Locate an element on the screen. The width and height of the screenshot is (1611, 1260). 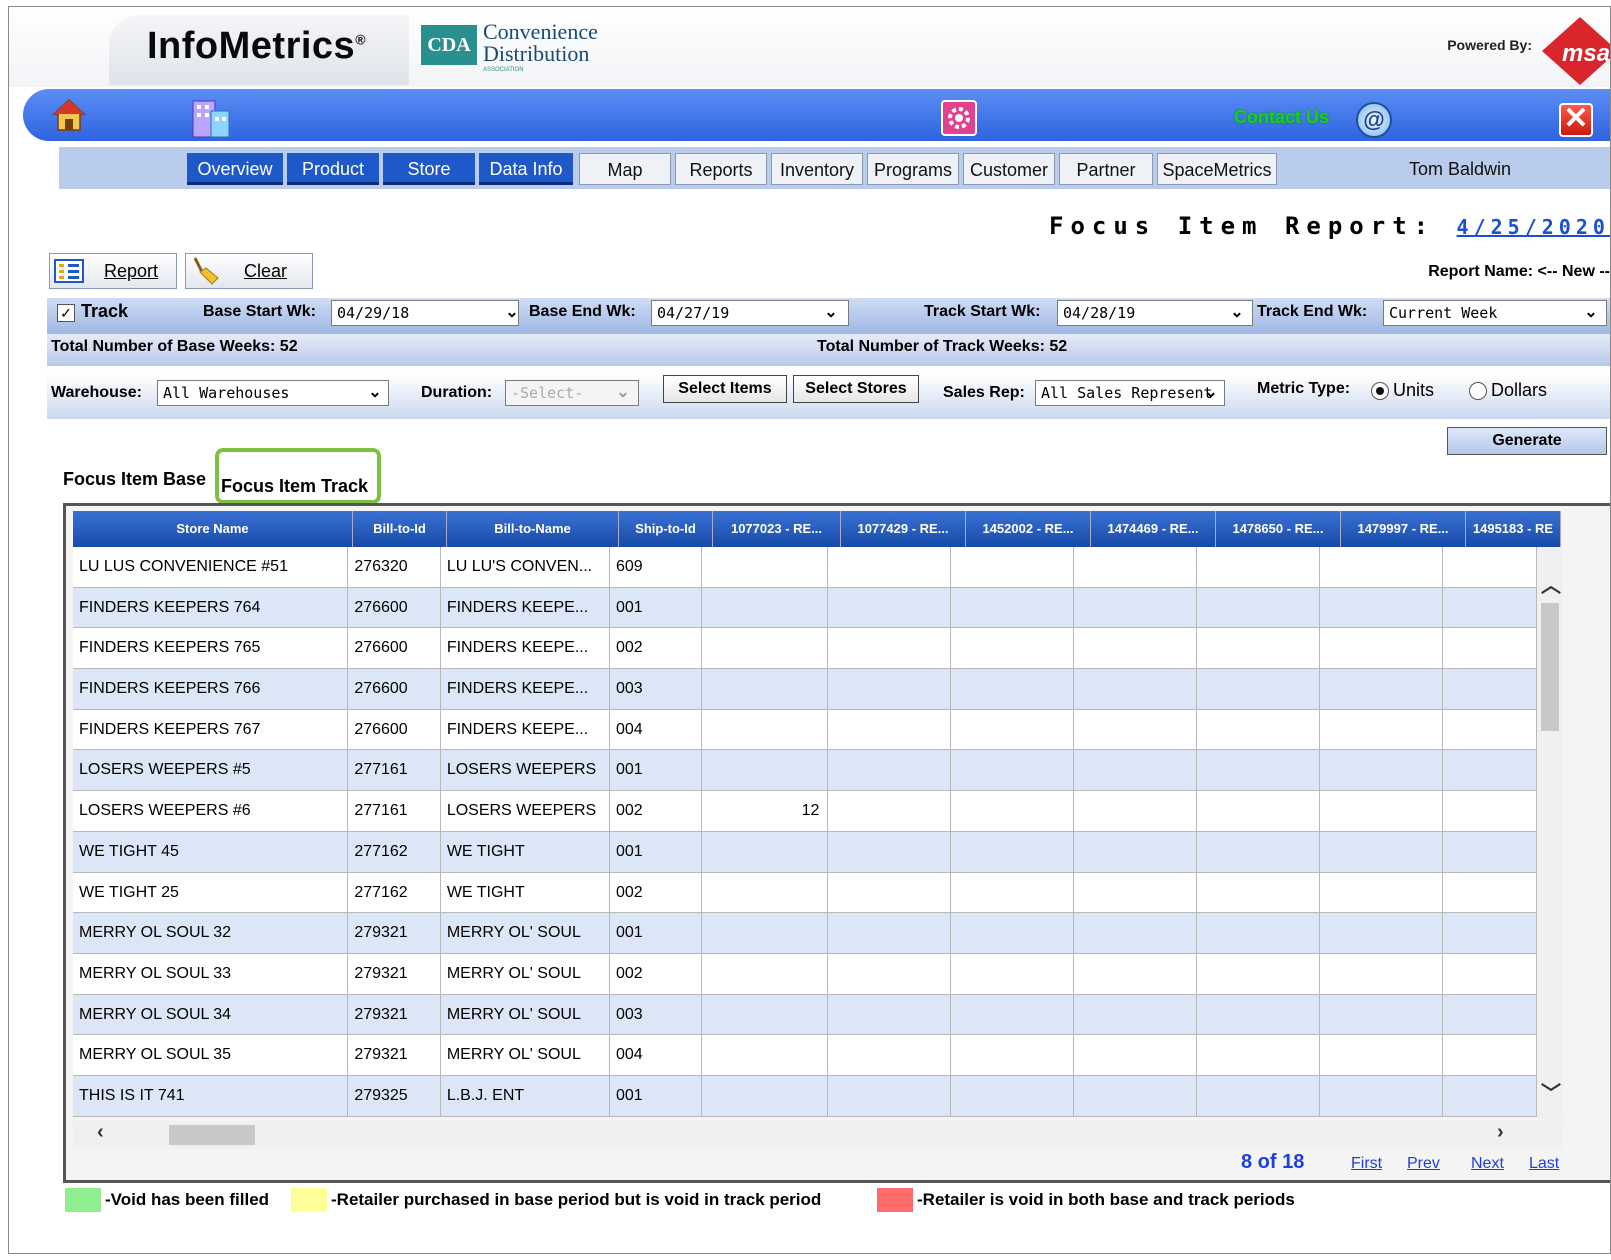
base-end-select: 04/27/19 is located at coordinates (750, 313).